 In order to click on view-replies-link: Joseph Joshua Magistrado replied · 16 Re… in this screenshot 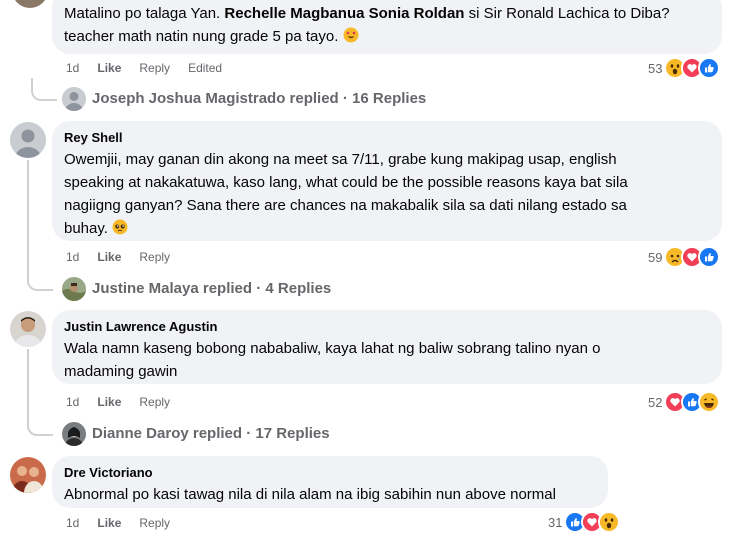, I will do `click(259, 98)`.